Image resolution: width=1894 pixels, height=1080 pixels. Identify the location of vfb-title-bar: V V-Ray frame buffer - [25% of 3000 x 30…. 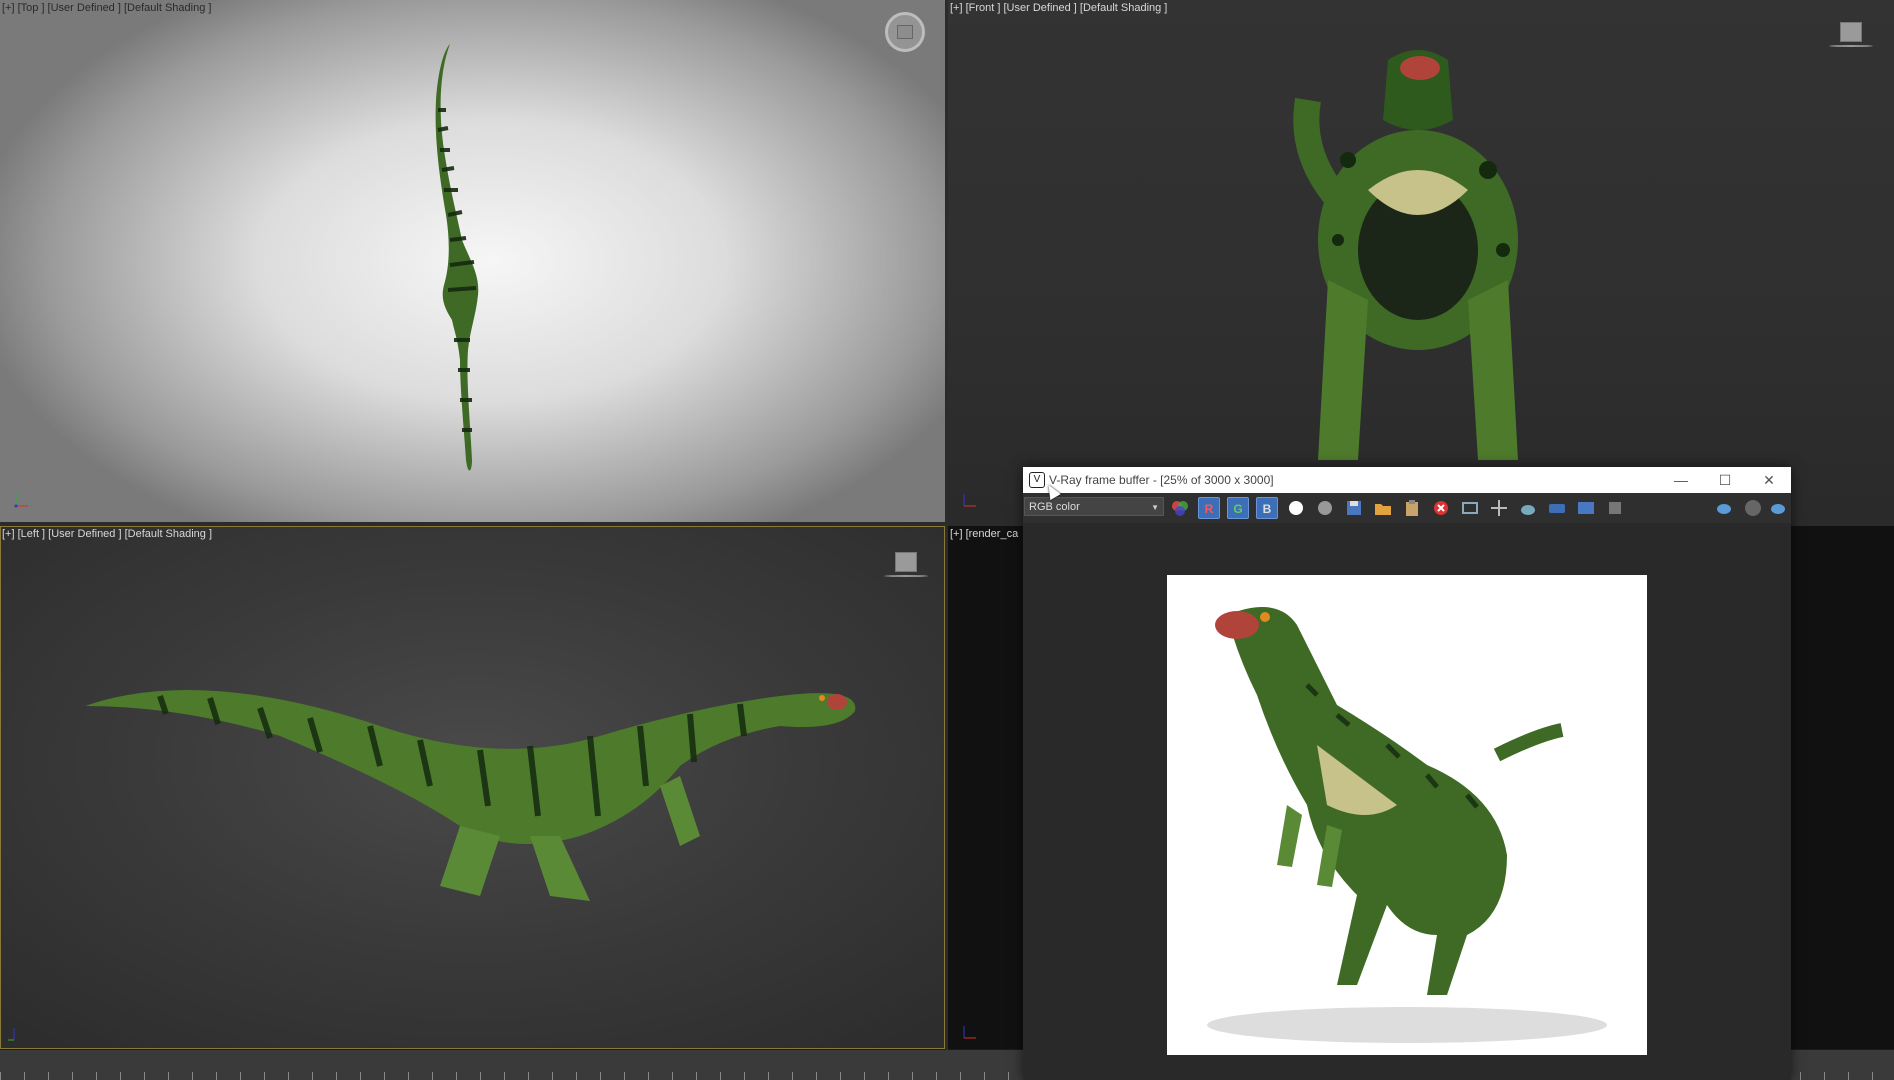
(1407, 480).